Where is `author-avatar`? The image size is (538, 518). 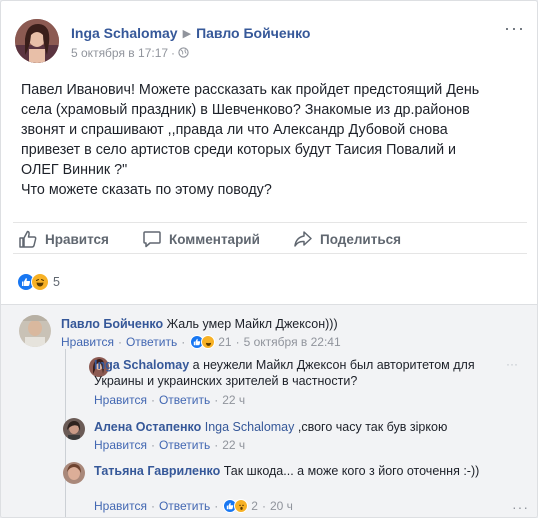 author-avatar is located at coordinates (37, 41).